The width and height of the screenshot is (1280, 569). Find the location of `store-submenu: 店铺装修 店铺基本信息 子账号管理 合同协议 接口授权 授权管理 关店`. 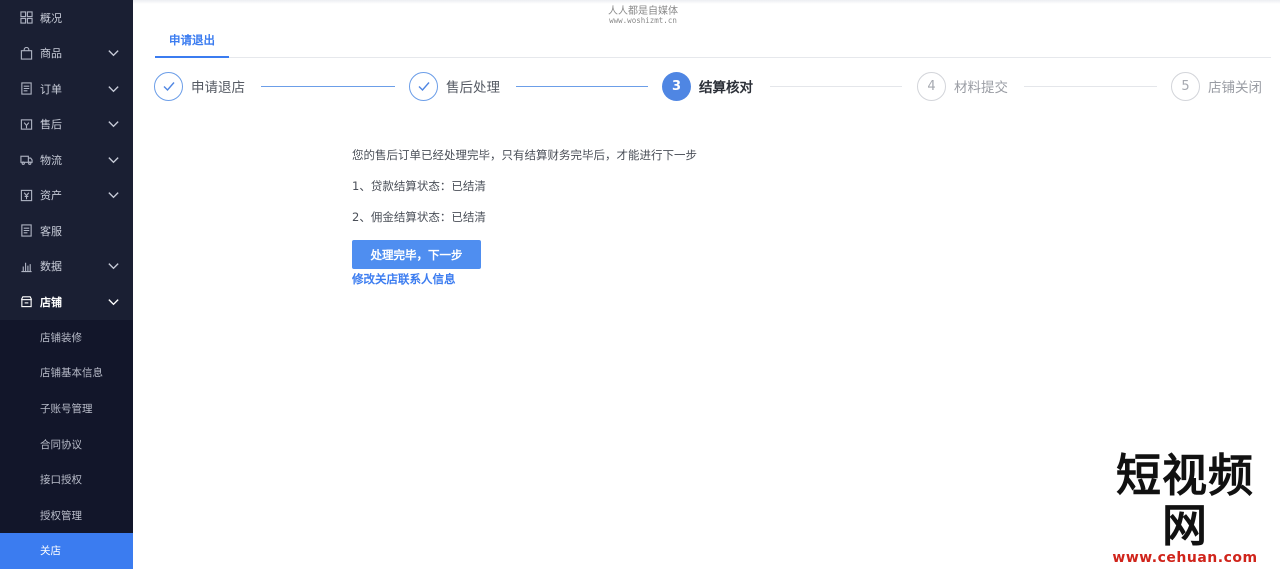

store-submenu: 店铺装修 店铺基本信息 子账号管理 合同协议 接口授权 授权管理 关店 is located at coordinates (66, 444).